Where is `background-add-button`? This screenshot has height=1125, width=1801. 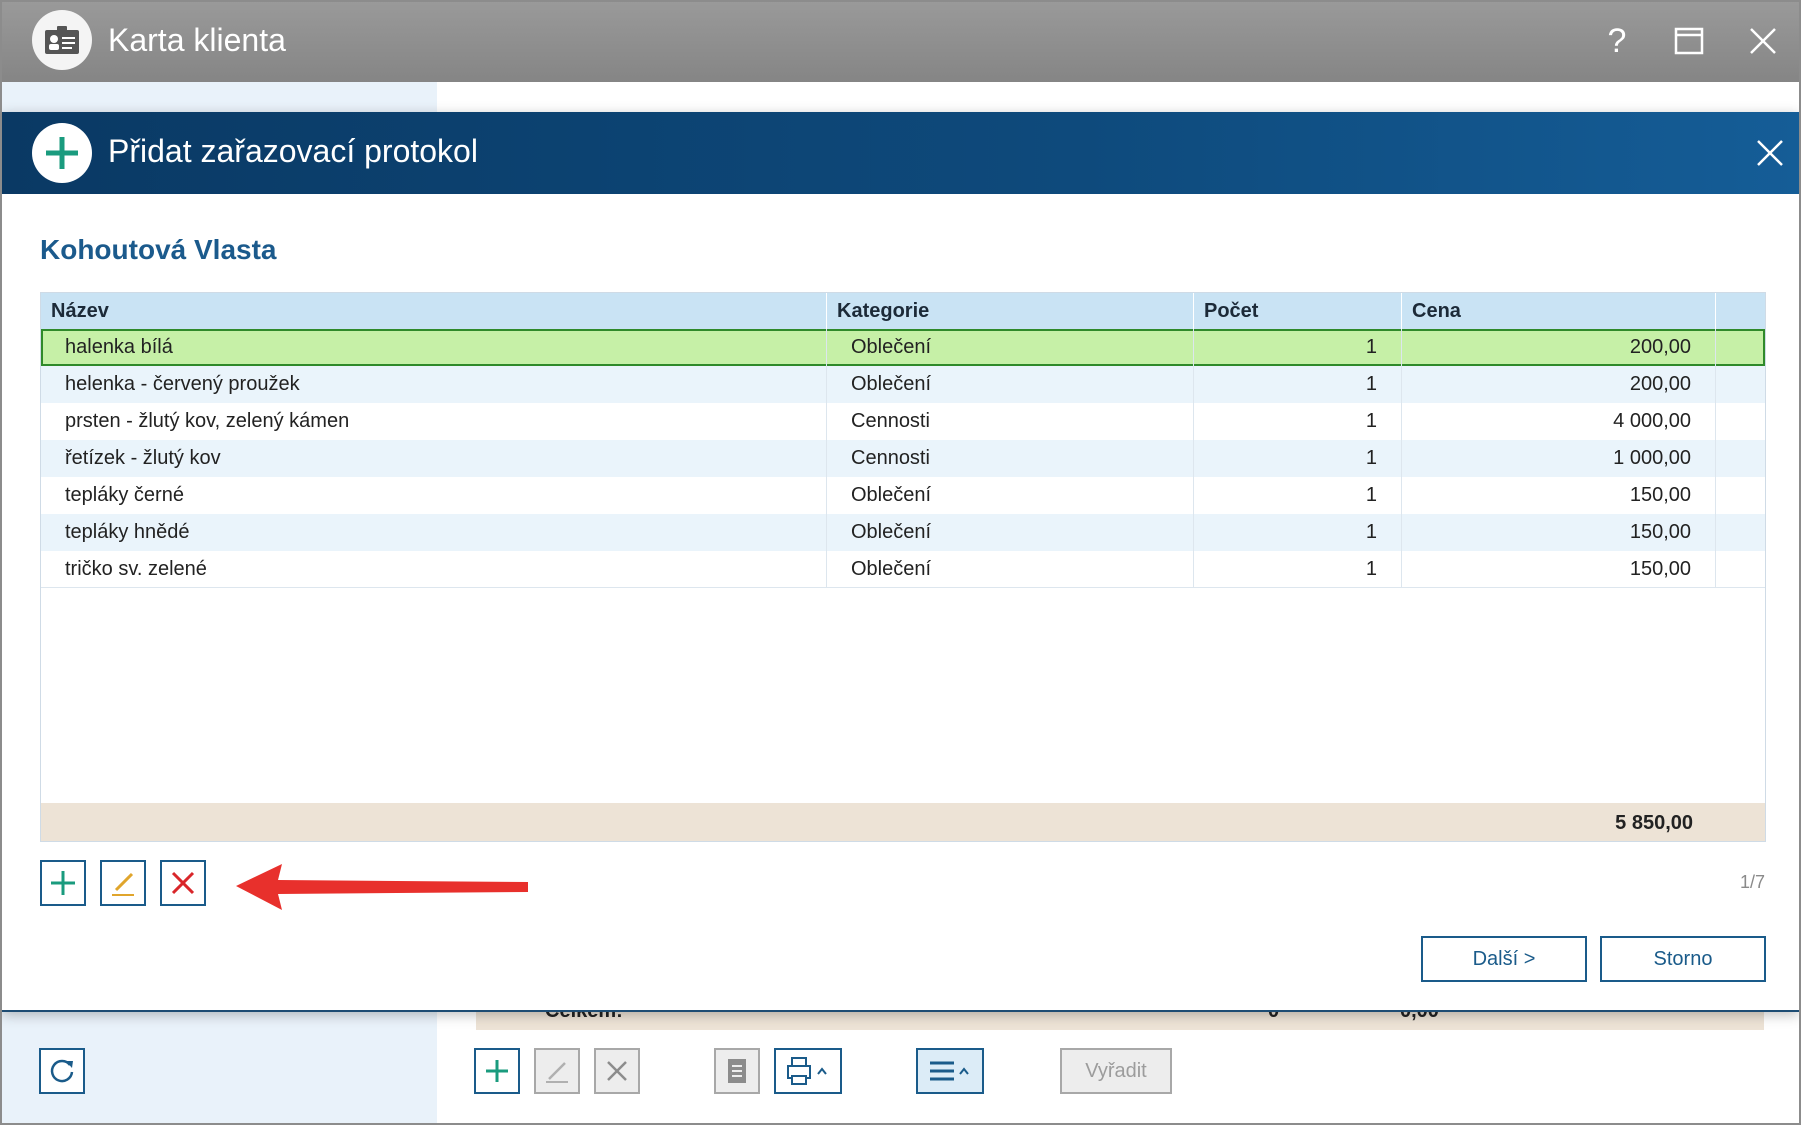
background-add-button is located at coordinates (497, 1071).